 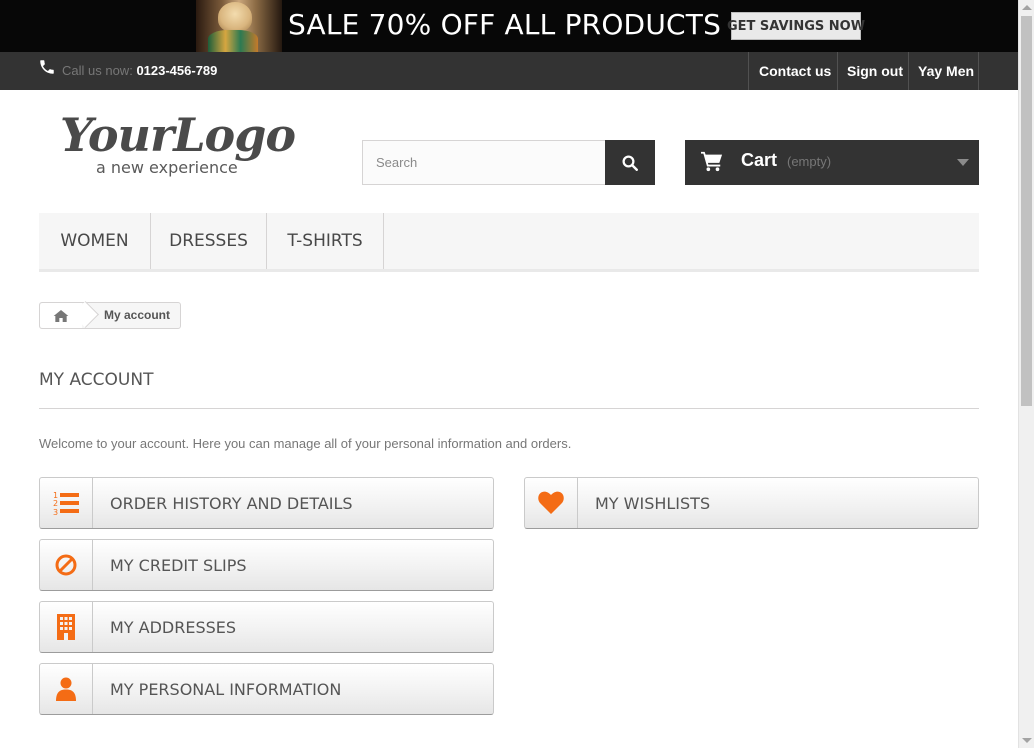 What do you see at coordinates (509, 408) in the screenshot?
I see `heading-divider` at bounding box center [509, 408].